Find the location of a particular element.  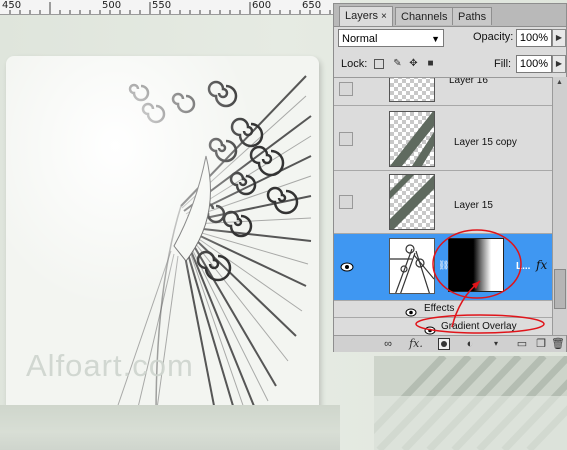

lock-label: Lock: is located at coordinates (354, 64).